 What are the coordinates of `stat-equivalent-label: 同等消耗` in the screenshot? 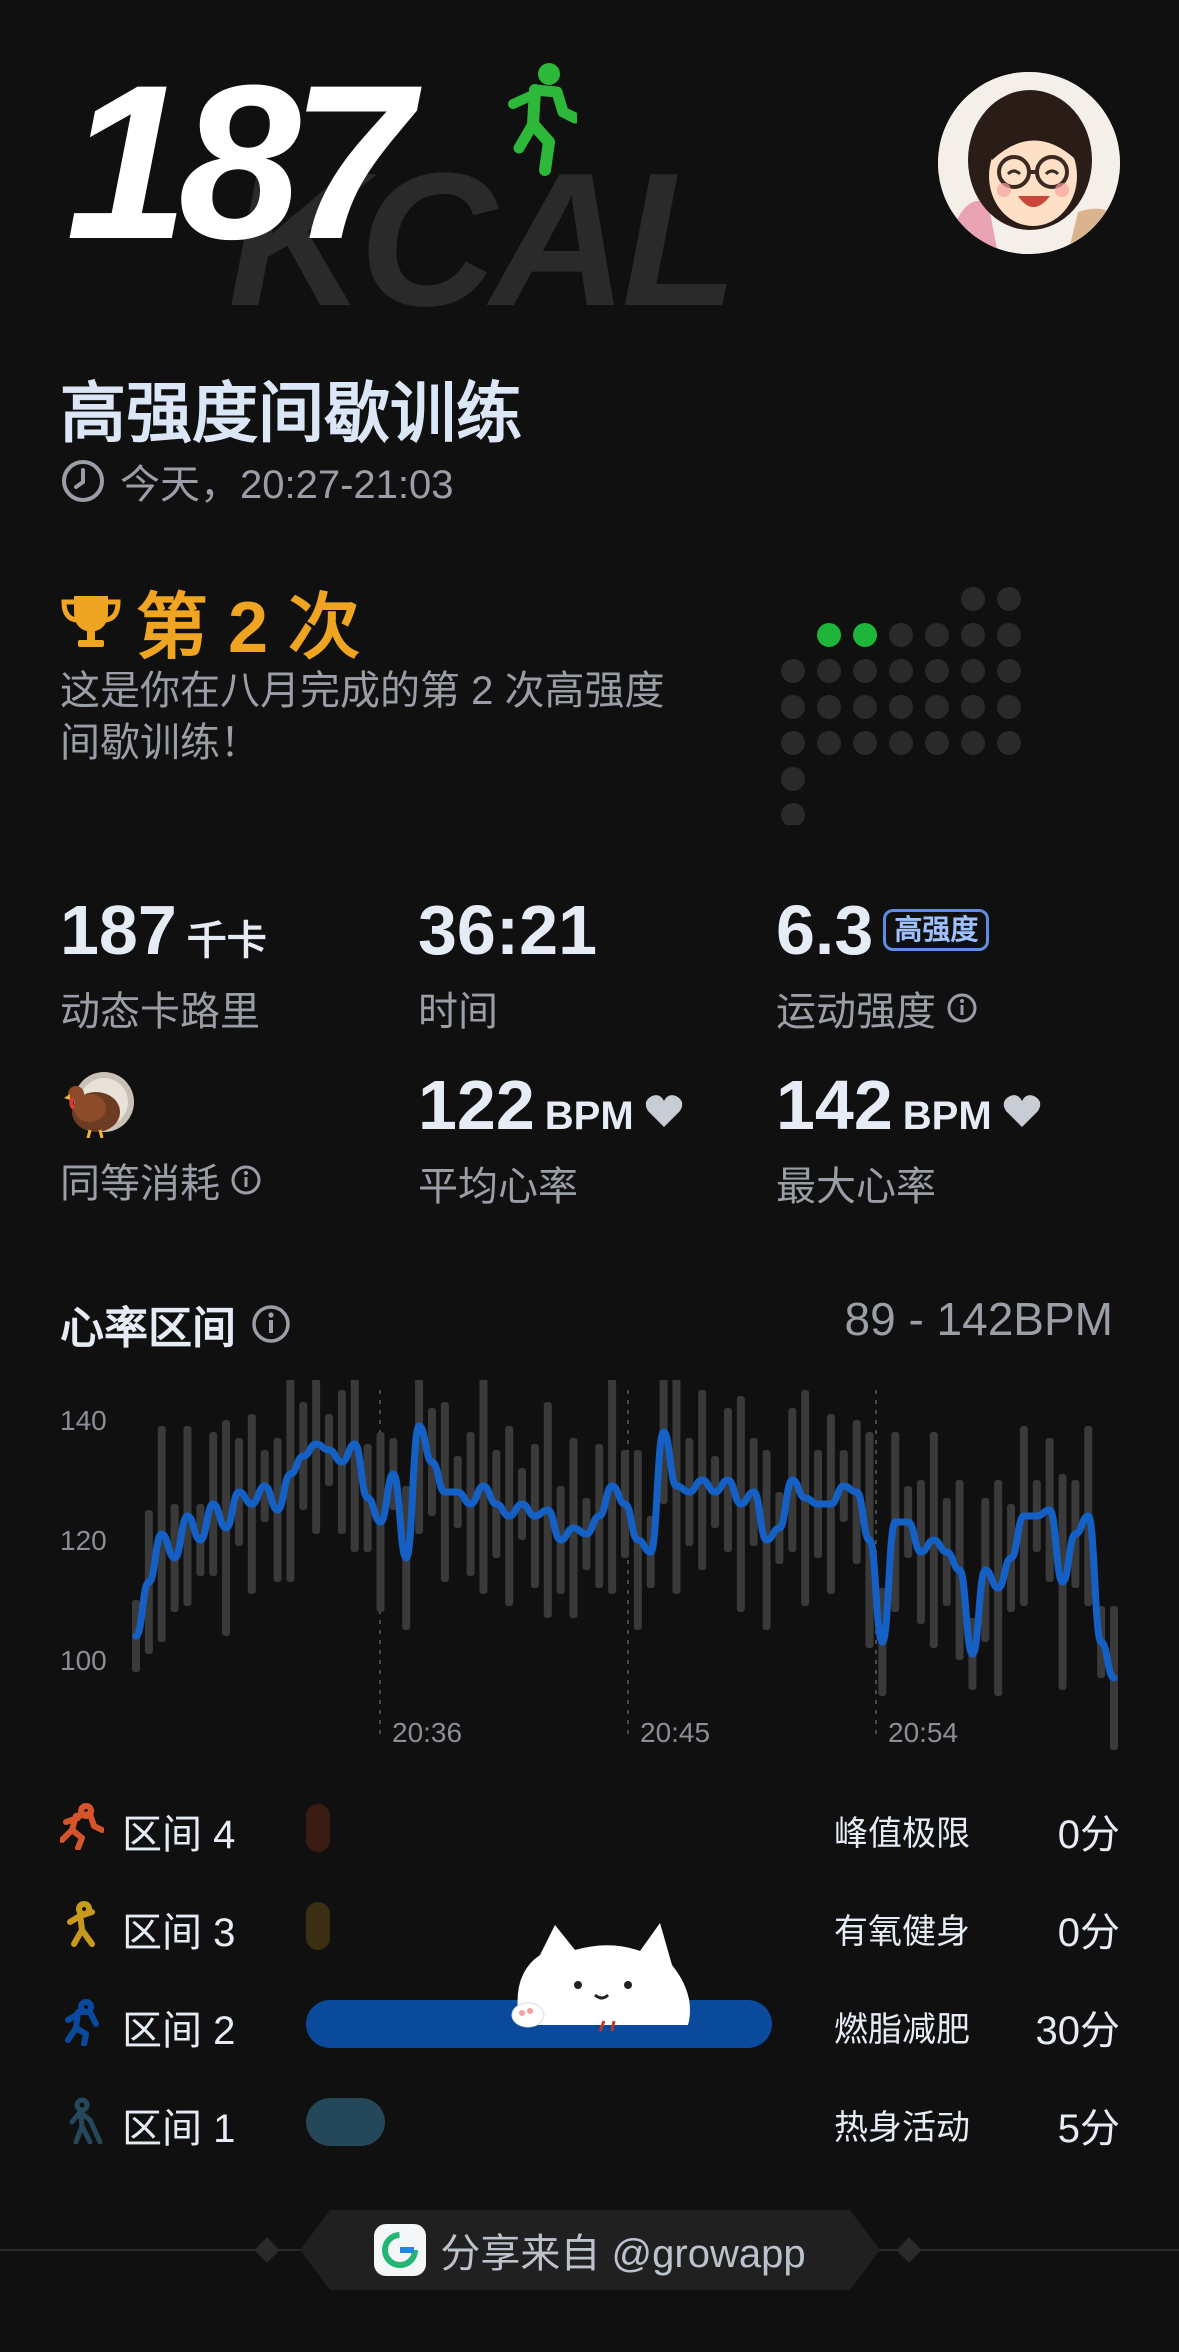 It's located at (140, 1184).